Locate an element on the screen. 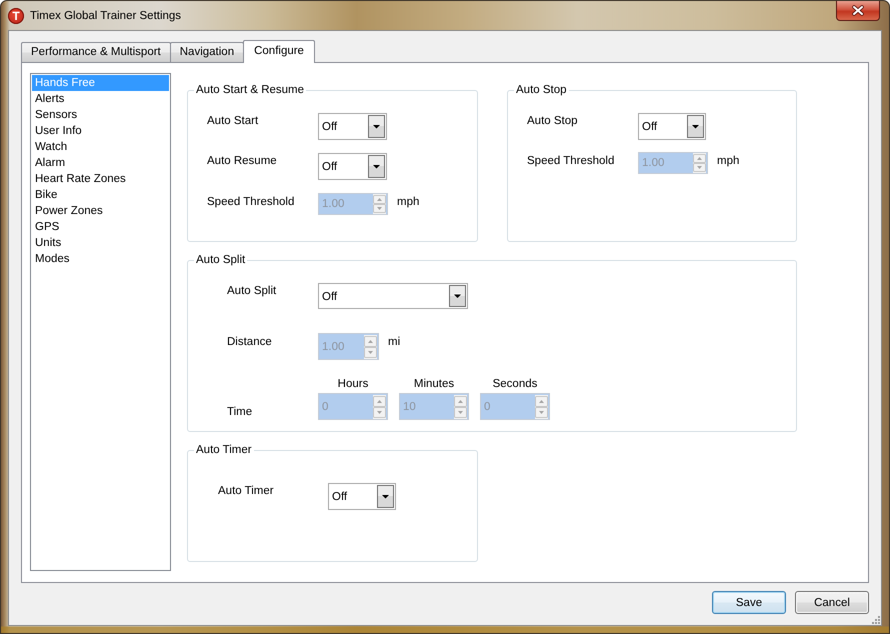 This screenshot has height=634, width=890. tab: Navigation is located at coordinates (207, 52).